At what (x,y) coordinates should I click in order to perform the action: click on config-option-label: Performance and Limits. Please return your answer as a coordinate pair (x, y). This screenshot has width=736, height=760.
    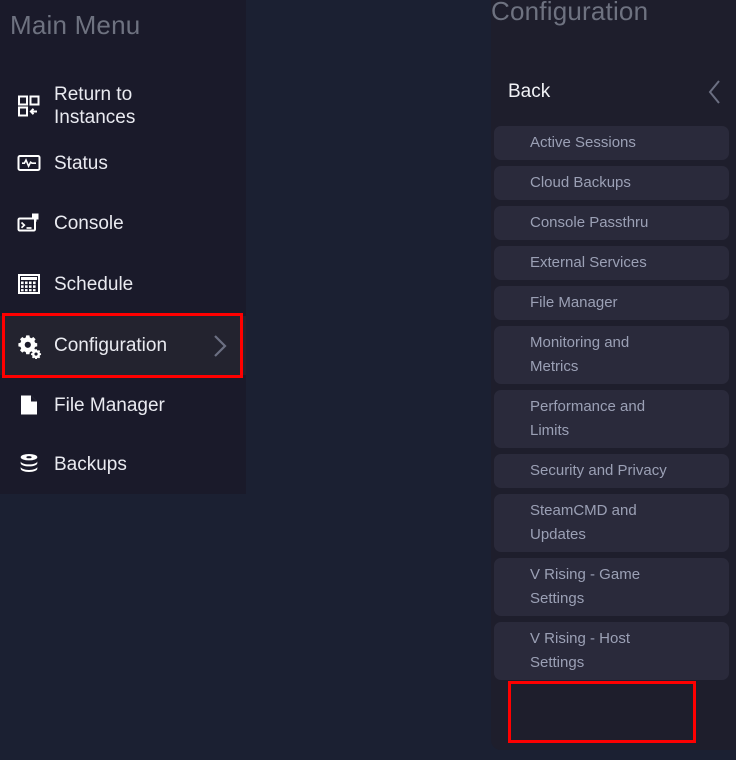
    Looking at the image, I should click on (588, 418).